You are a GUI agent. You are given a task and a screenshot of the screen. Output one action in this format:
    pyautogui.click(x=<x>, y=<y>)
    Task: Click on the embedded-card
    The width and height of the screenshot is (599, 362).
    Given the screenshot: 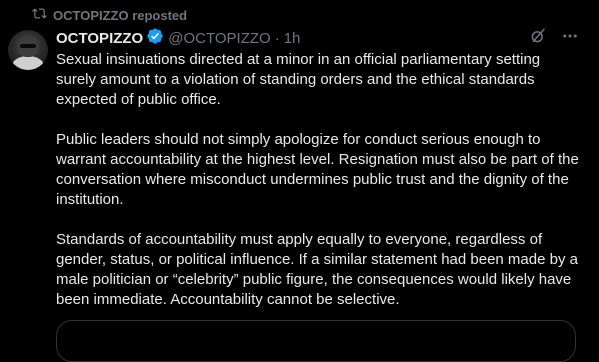 What is the action you would take?
    pyautogui.click(x=316, y=341)
    